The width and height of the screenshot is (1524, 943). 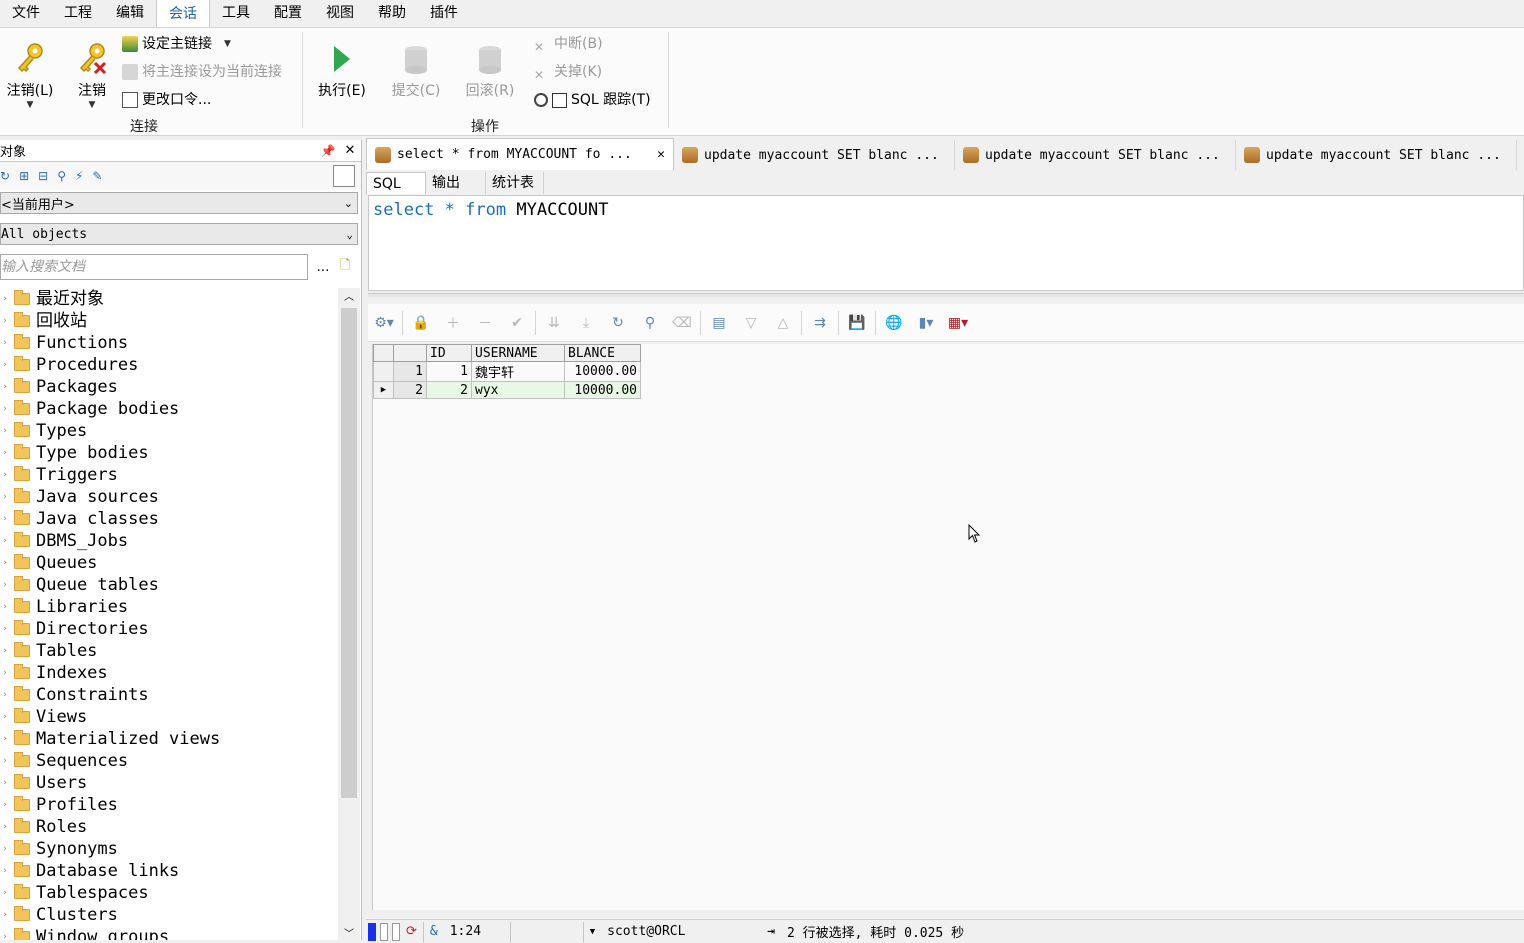 I want to click on tree-item: › Roles, so click(x=169, y=827).